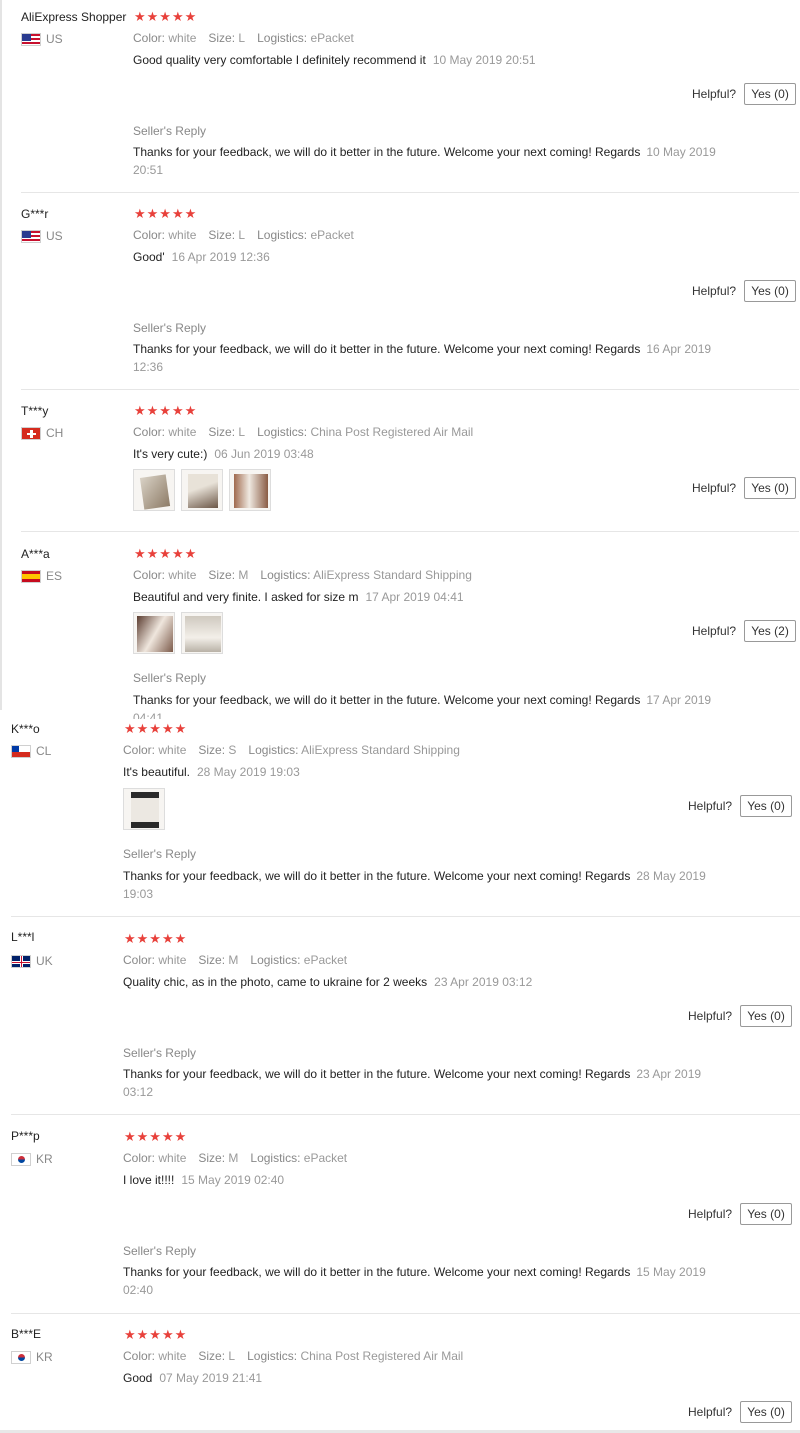  I want to click on review-date: 15 May 2019 02:40, so click(233, 1180).